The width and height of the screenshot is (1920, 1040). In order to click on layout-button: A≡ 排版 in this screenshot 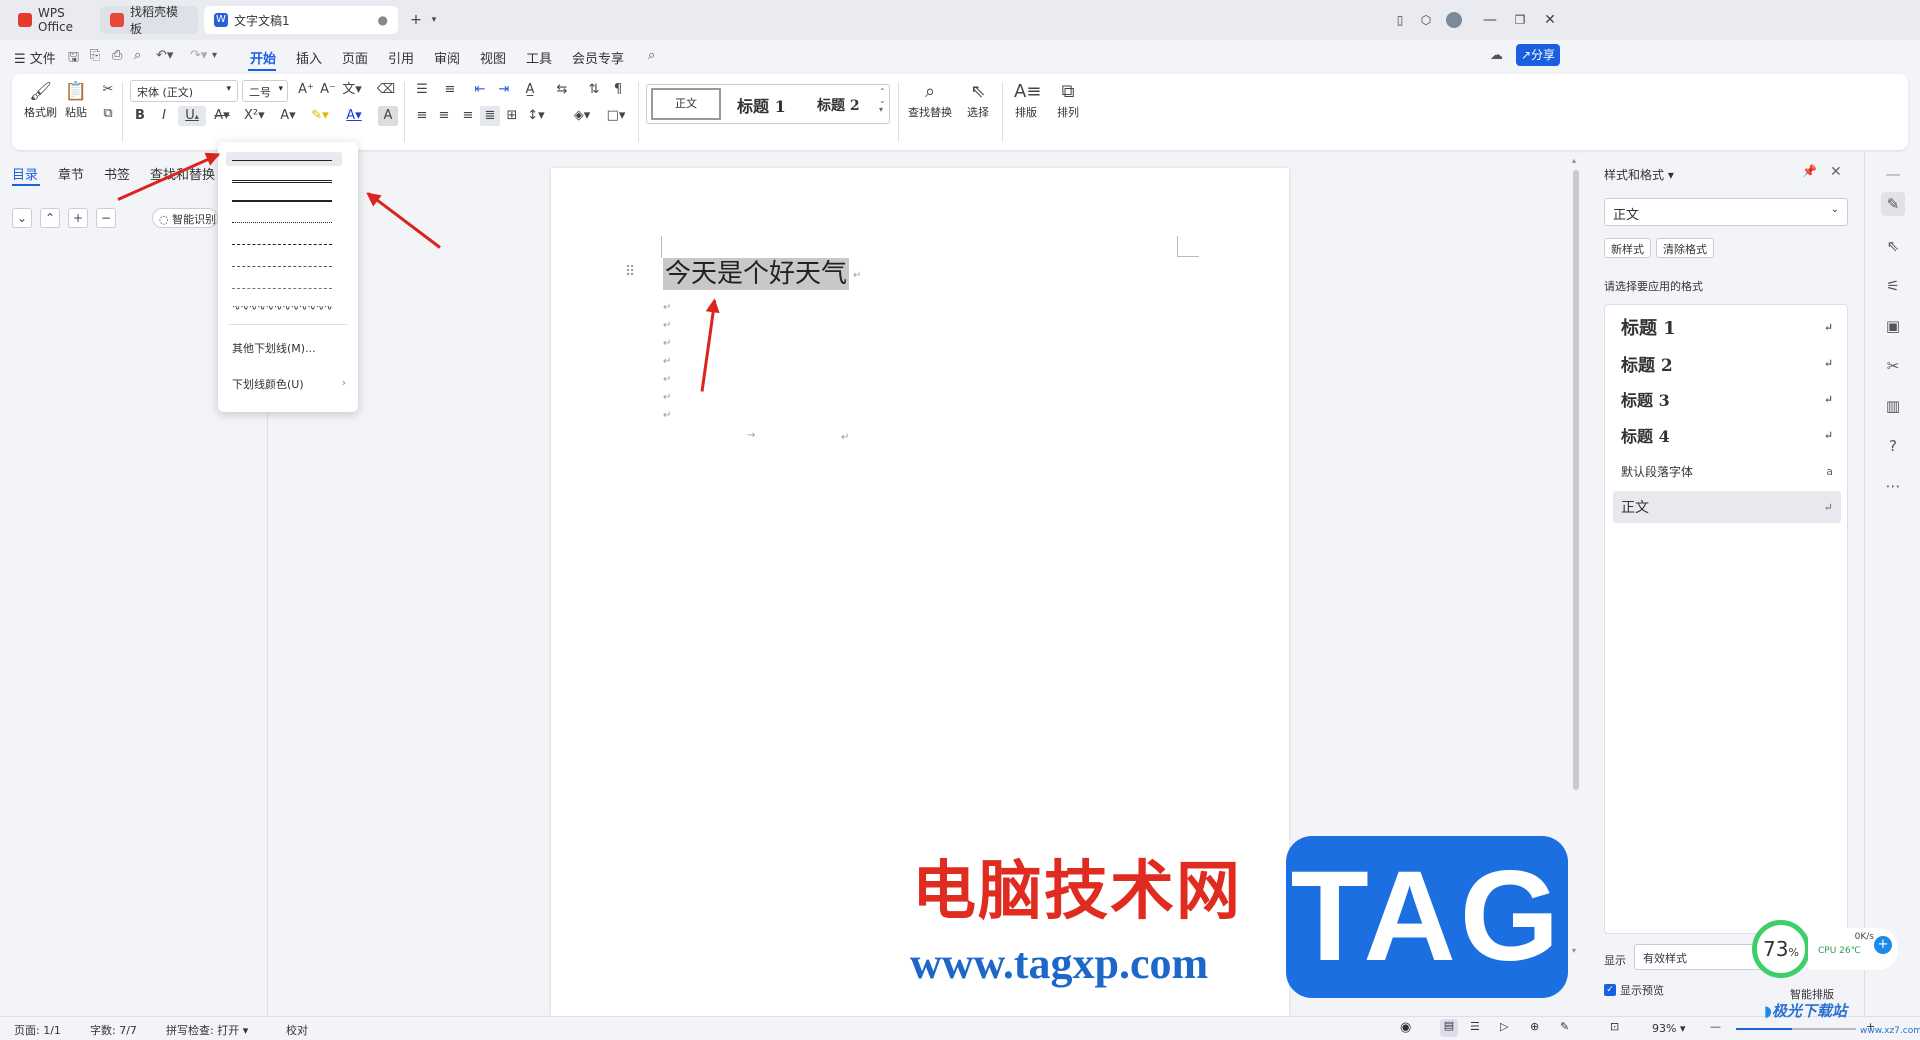, I will do `click(1027, 100)`.